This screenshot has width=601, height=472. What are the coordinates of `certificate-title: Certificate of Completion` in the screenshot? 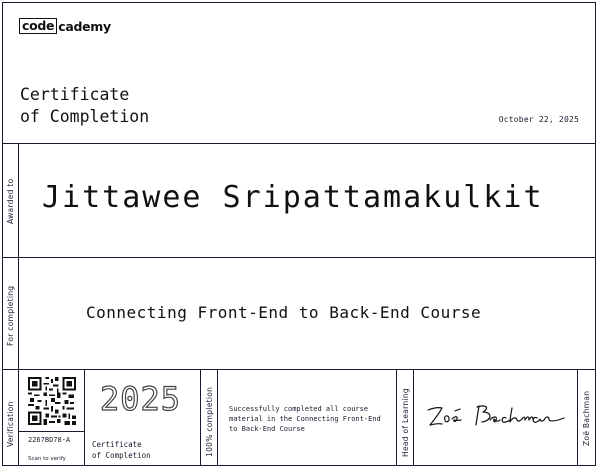 It's located at (84, 106).